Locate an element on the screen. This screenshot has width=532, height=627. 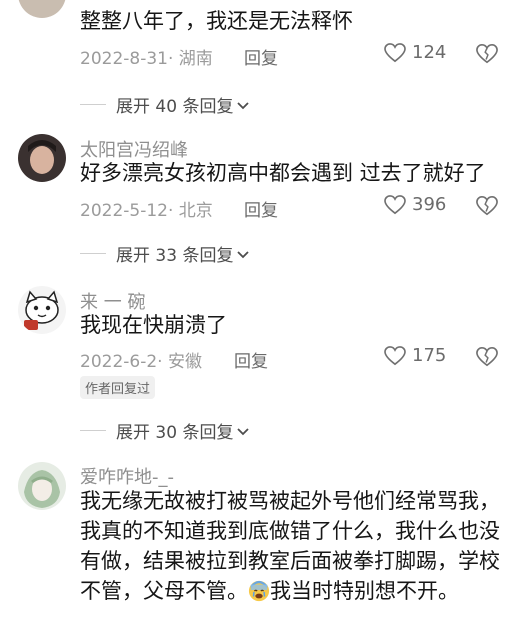
like-button: 124 is located at coordinates (415, 52).